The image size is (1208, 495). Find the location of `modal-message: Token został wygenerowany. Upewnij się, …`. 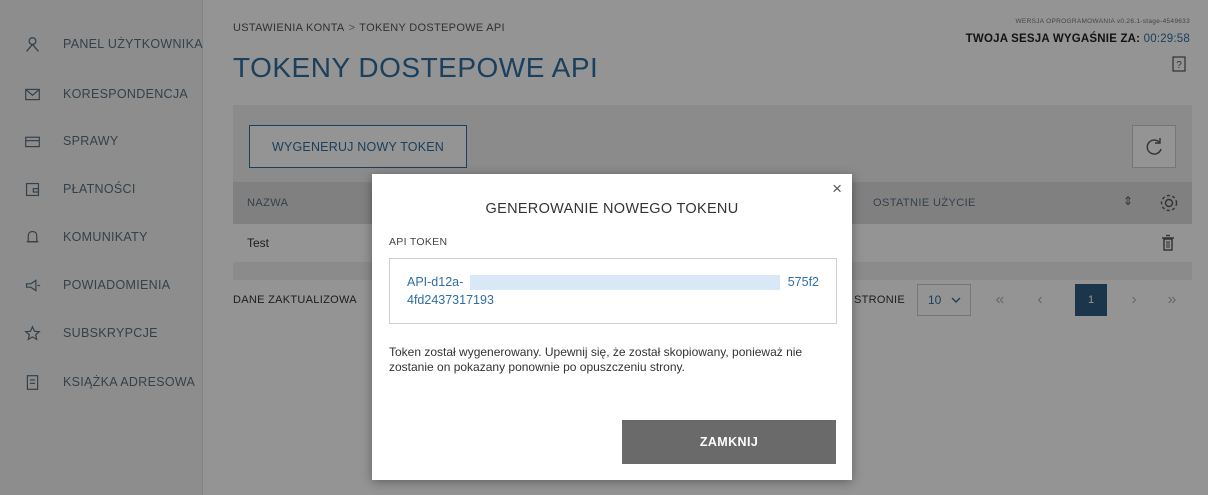

modal-message: Token został wygenerowany. Upewnij się, … is located at coordinates (596, 359).